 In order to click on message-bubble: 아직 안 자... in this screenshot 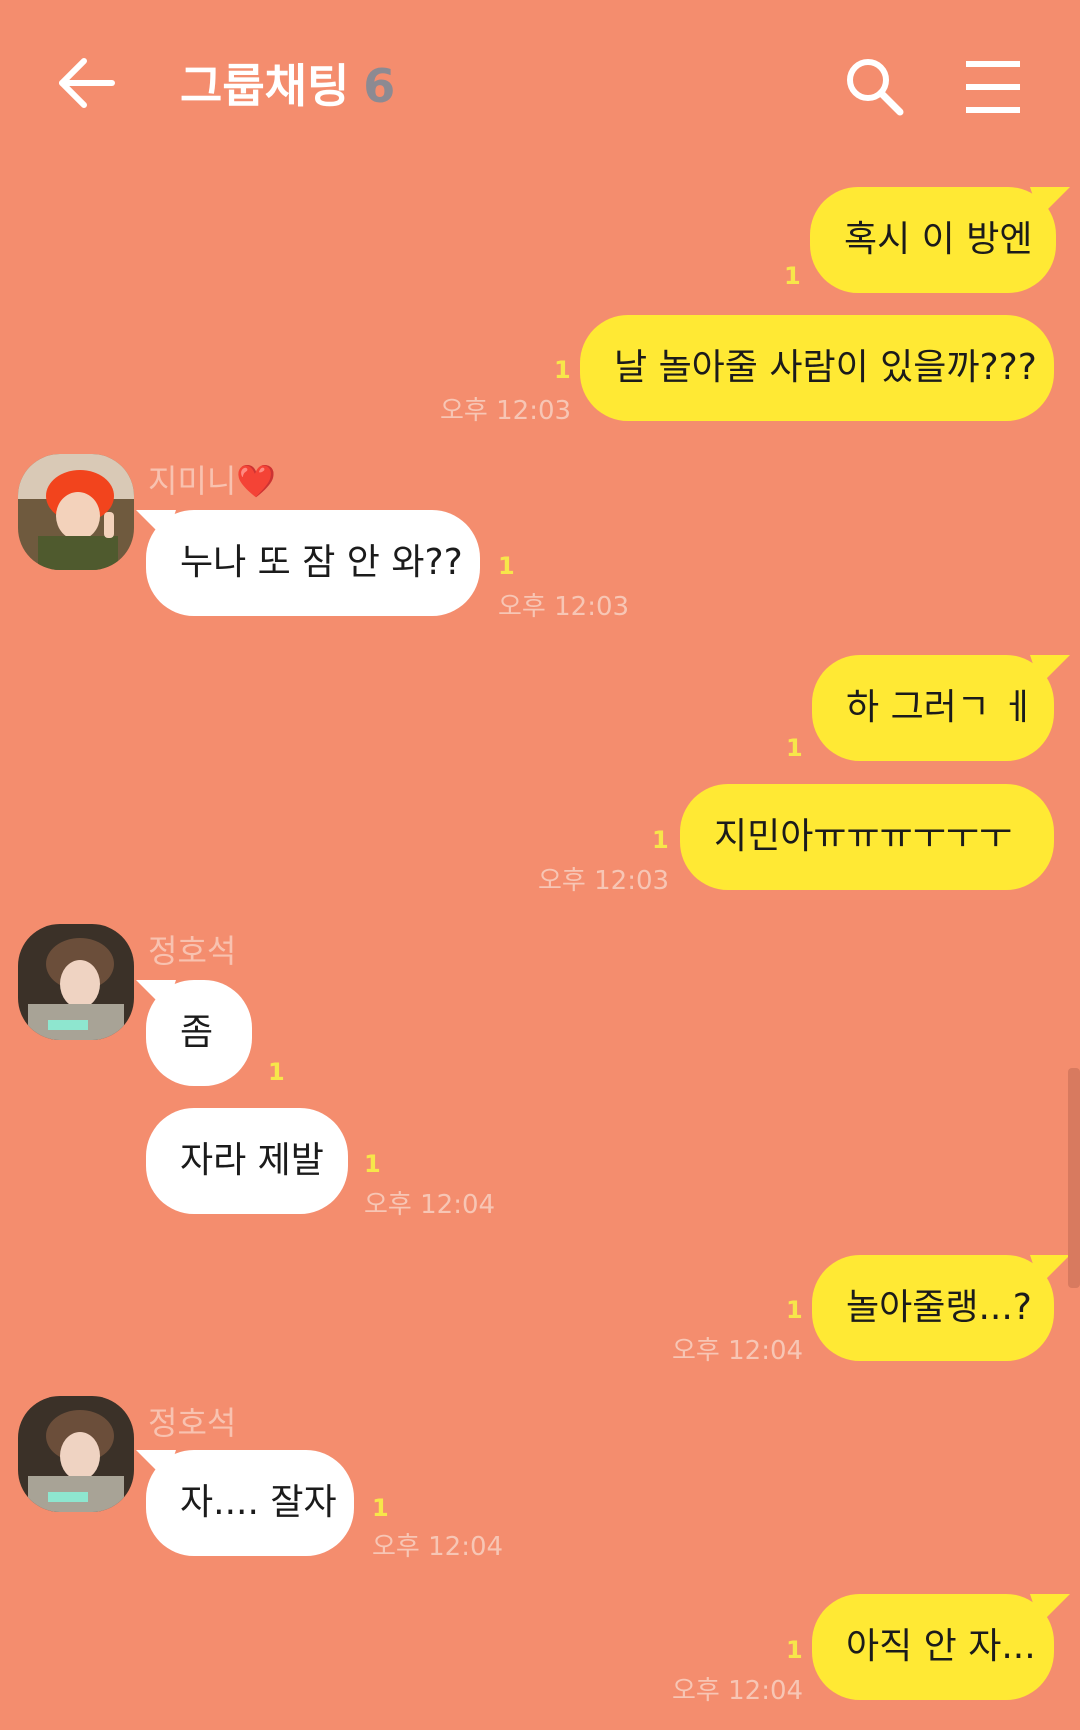, I will do `click(933, 1647)`.